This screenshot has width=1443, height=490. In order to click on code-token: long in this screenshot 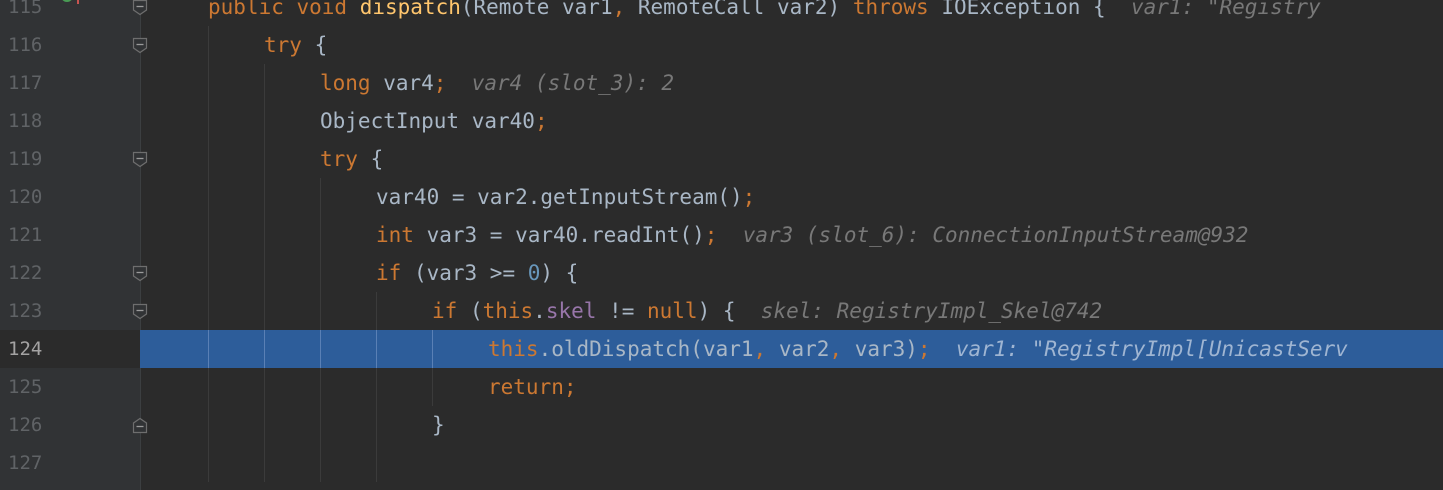, I will do `click(352, 83)`.